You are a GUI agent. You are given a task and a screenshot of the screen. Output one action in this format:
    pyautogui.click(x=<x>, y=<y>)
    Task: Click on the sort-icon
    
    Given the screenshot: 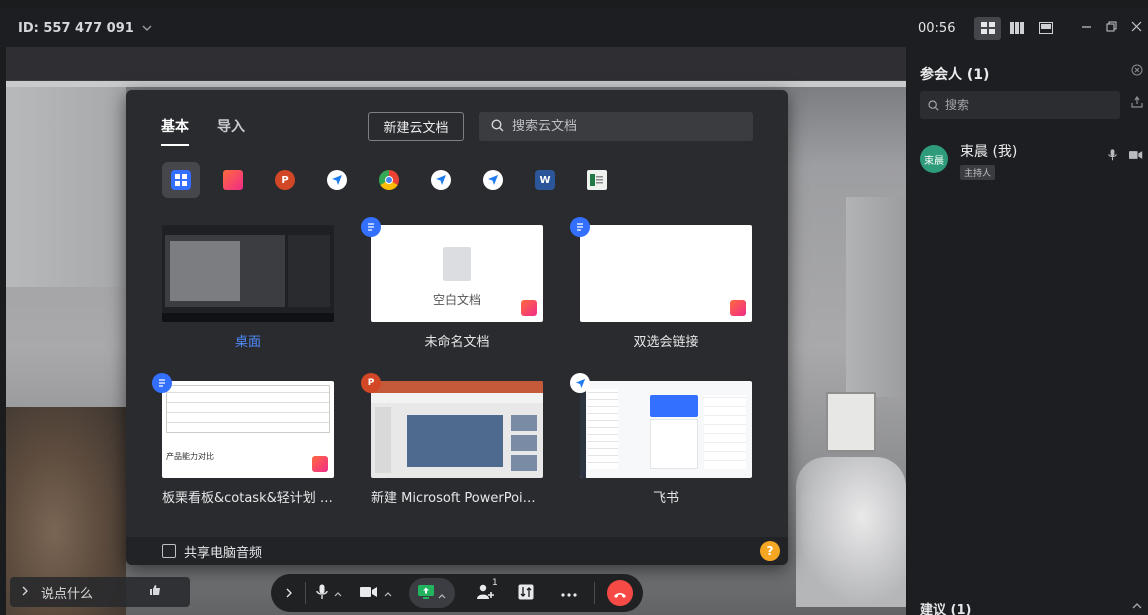 What is the action you would take?
    pyautogui.click(x=526, y=593)
    